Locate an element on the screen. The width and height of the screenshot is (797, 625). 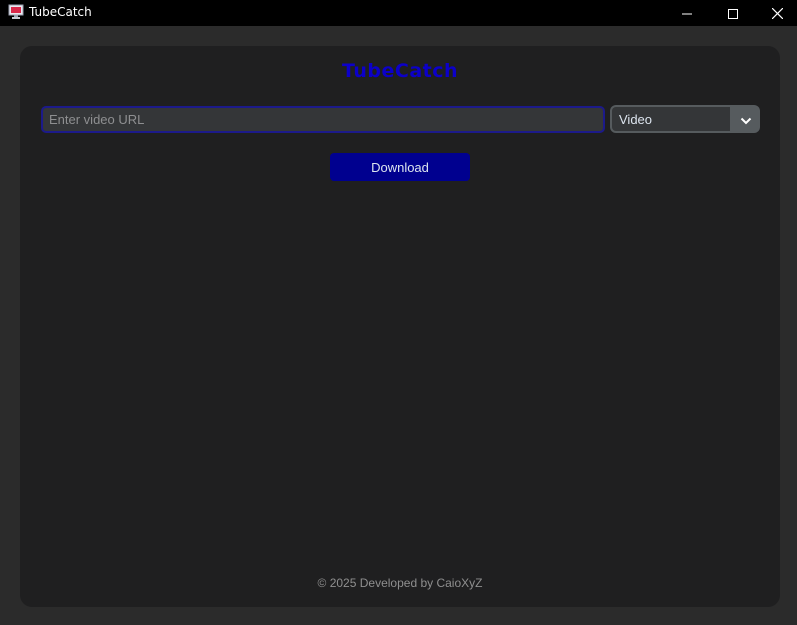
video-url-input is located at coordinates (323, 119).